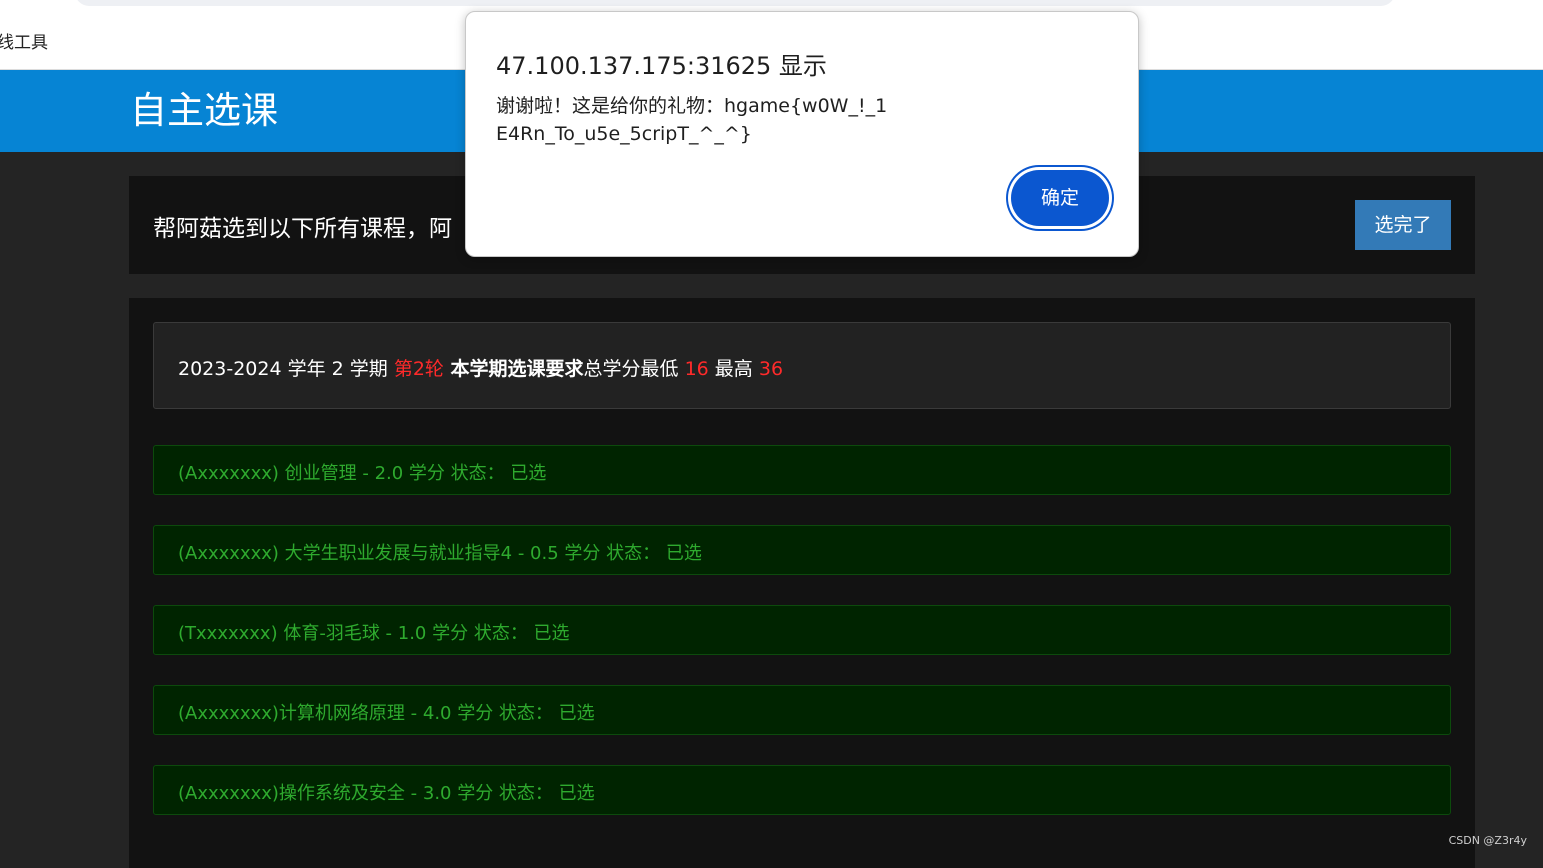 This screenshot has width=1543, height=868. I want to click on ok-button: 确定, so click(1060, 198).